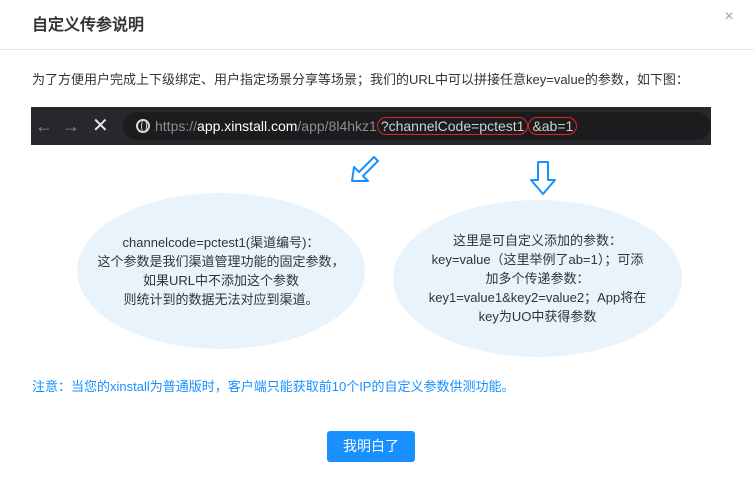  Describe the element at coordinates (729, 17) in the screenshot. I see `close-icon: ×` at that location.